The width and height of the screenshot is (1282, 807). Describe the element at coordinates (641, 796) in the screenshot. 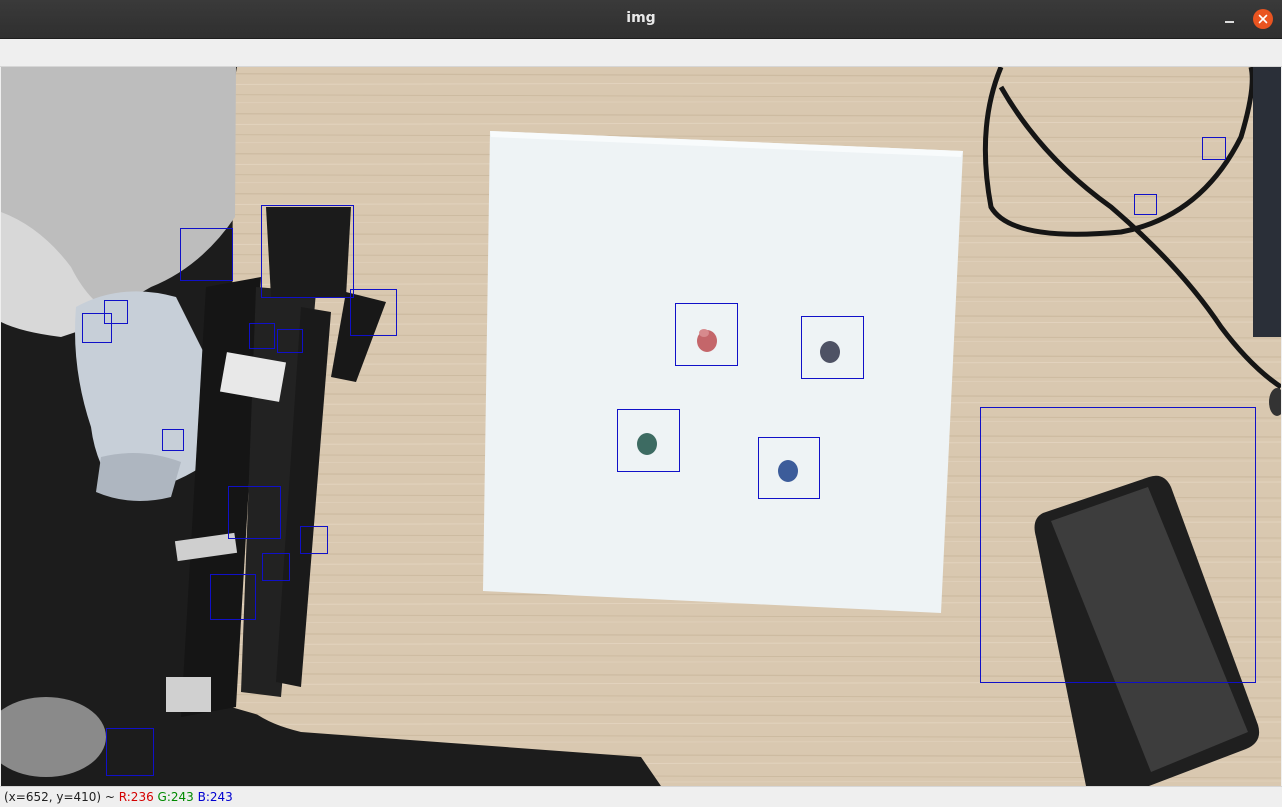

I see `status-bar: (x=652, y=410) ~ R:236 G:243 B:243` at that location.